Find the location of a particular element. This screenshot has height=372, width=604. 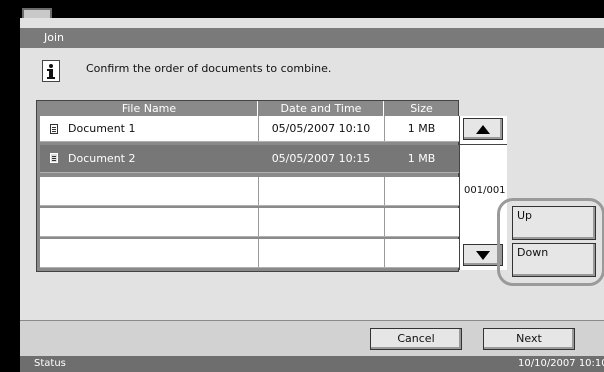

status-label: Status is located at coordinates (50, 364).